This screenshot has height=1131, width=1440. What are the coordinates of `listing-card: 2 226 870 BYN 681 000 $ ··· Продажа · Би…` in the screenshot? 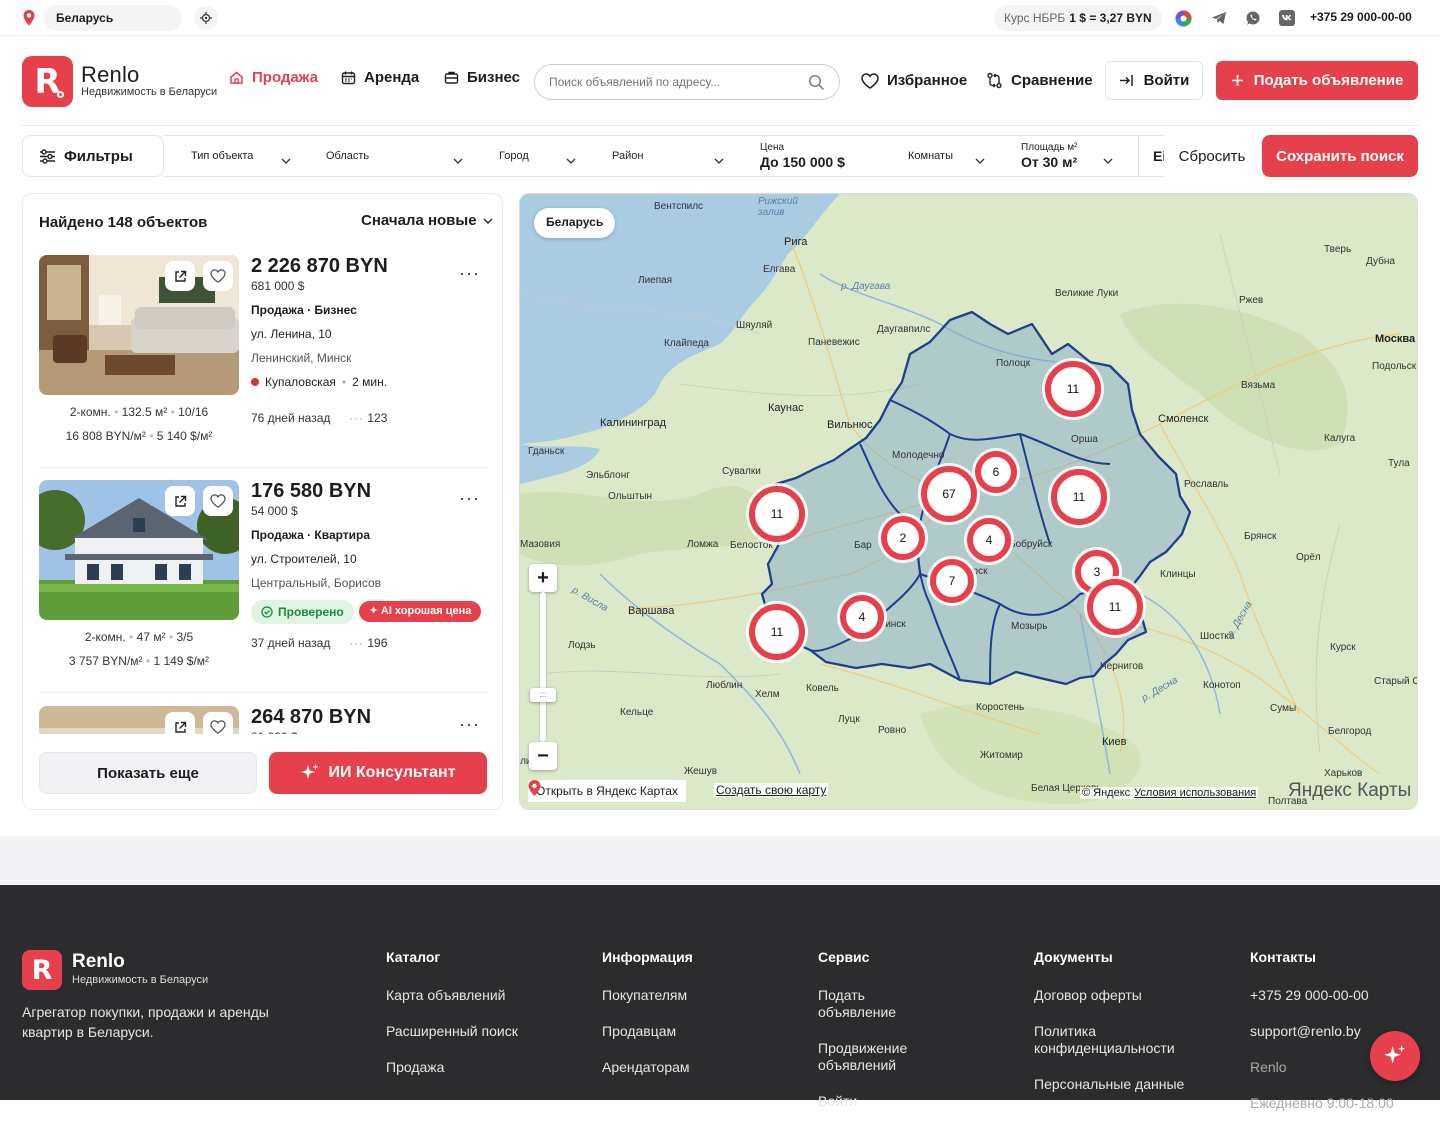 It's located at (263, 368).